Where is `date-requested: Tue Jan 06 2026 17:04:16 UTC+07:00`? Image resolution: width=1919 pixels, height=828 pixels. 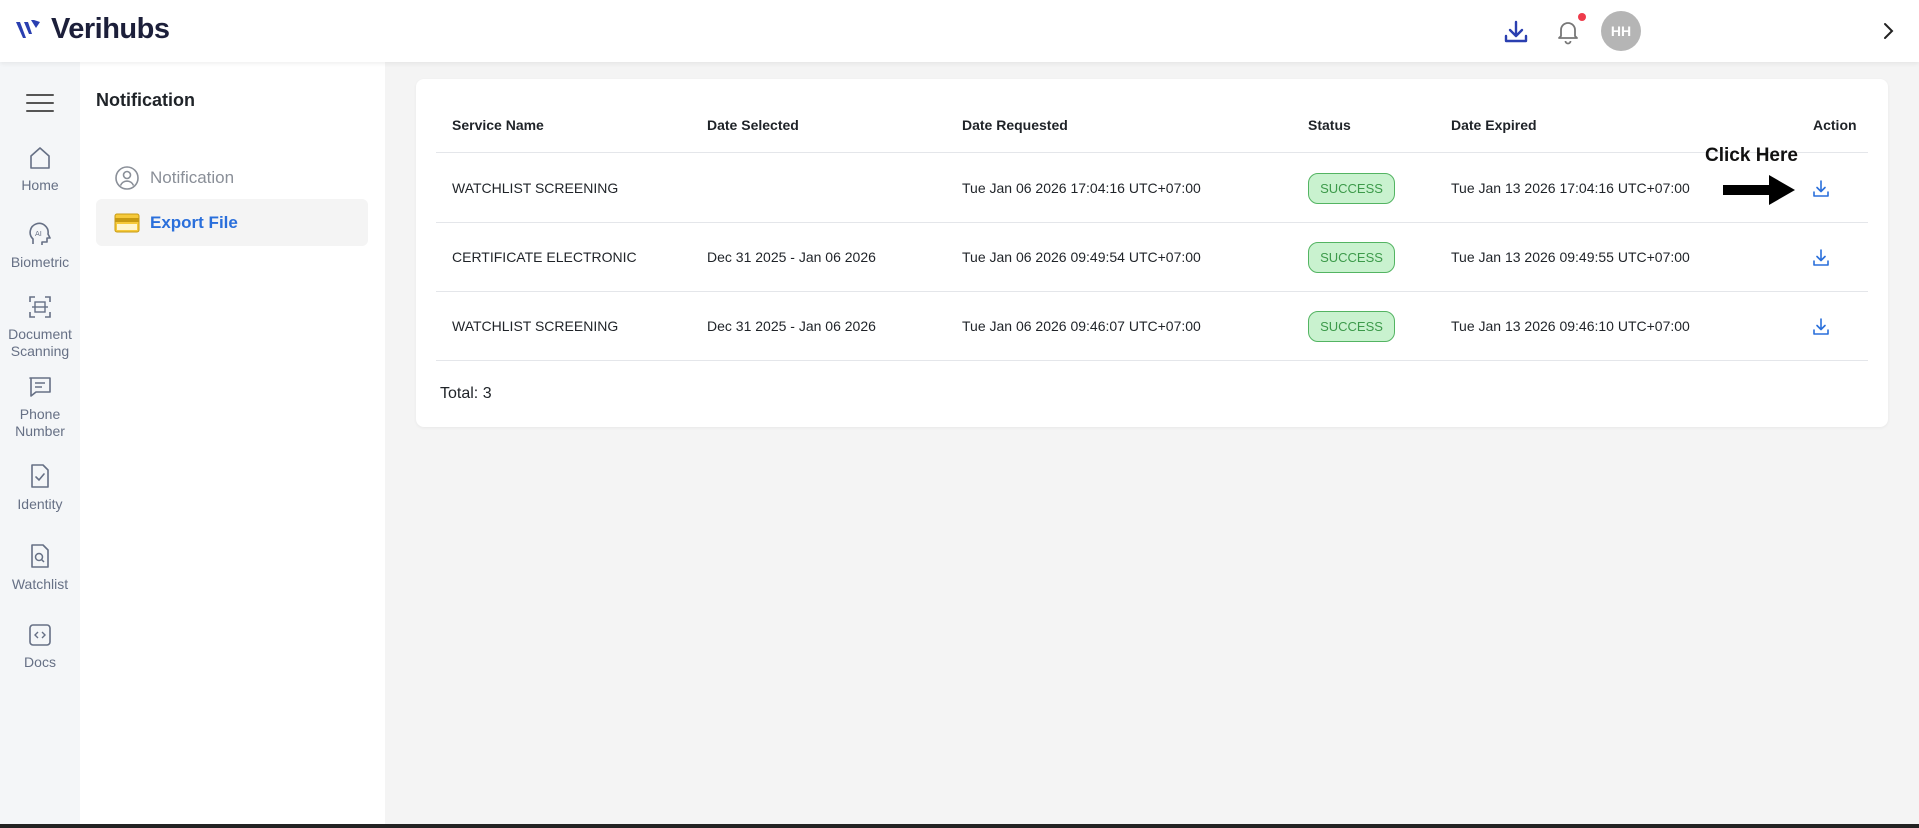
date-requested: Tue Jan 06 2026 17:04:16 UTC+07:00 is located at coordinates (1081, 188).